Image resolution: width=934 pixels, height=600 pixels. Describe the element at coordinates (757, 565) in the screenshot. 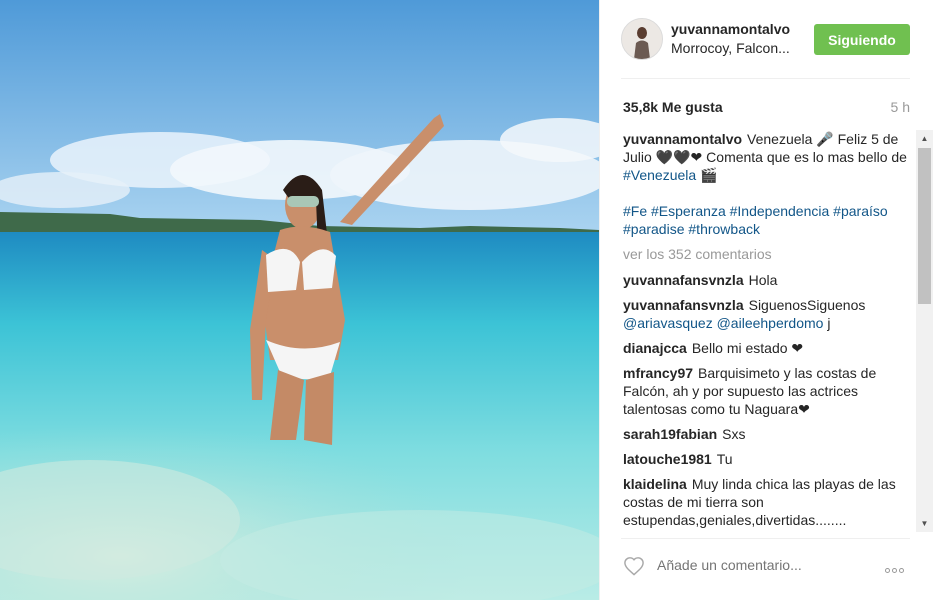

I see `add-comment-input` at that location.